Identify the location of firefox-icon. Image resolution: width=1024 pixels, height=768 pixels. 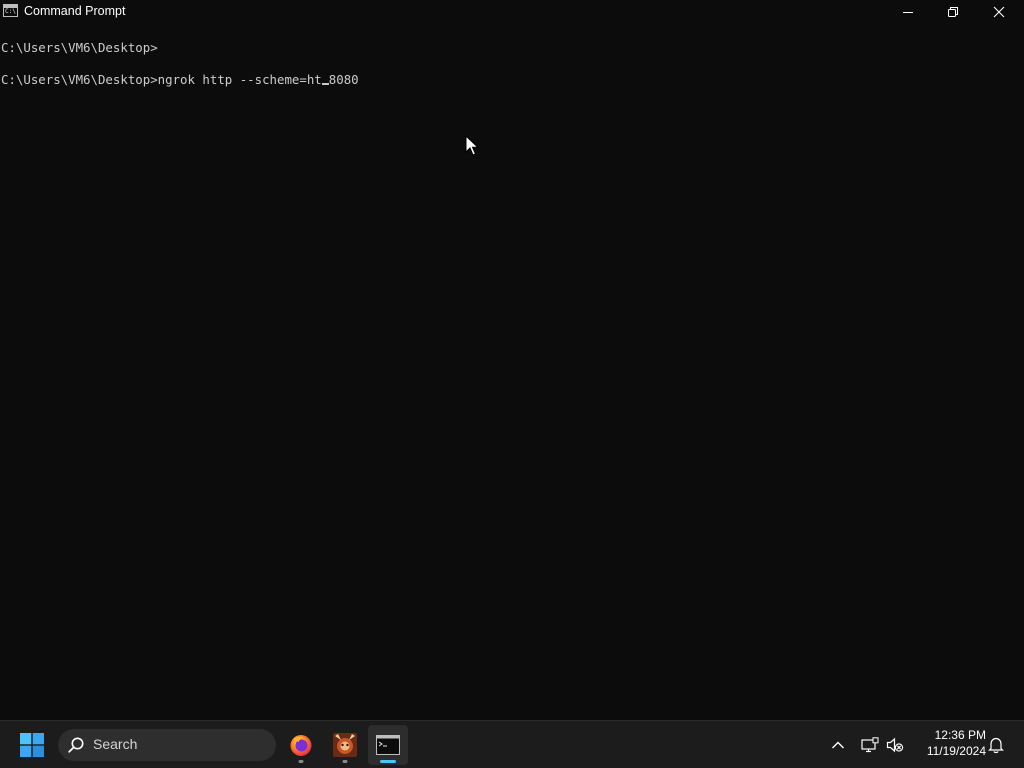
(301, 745).